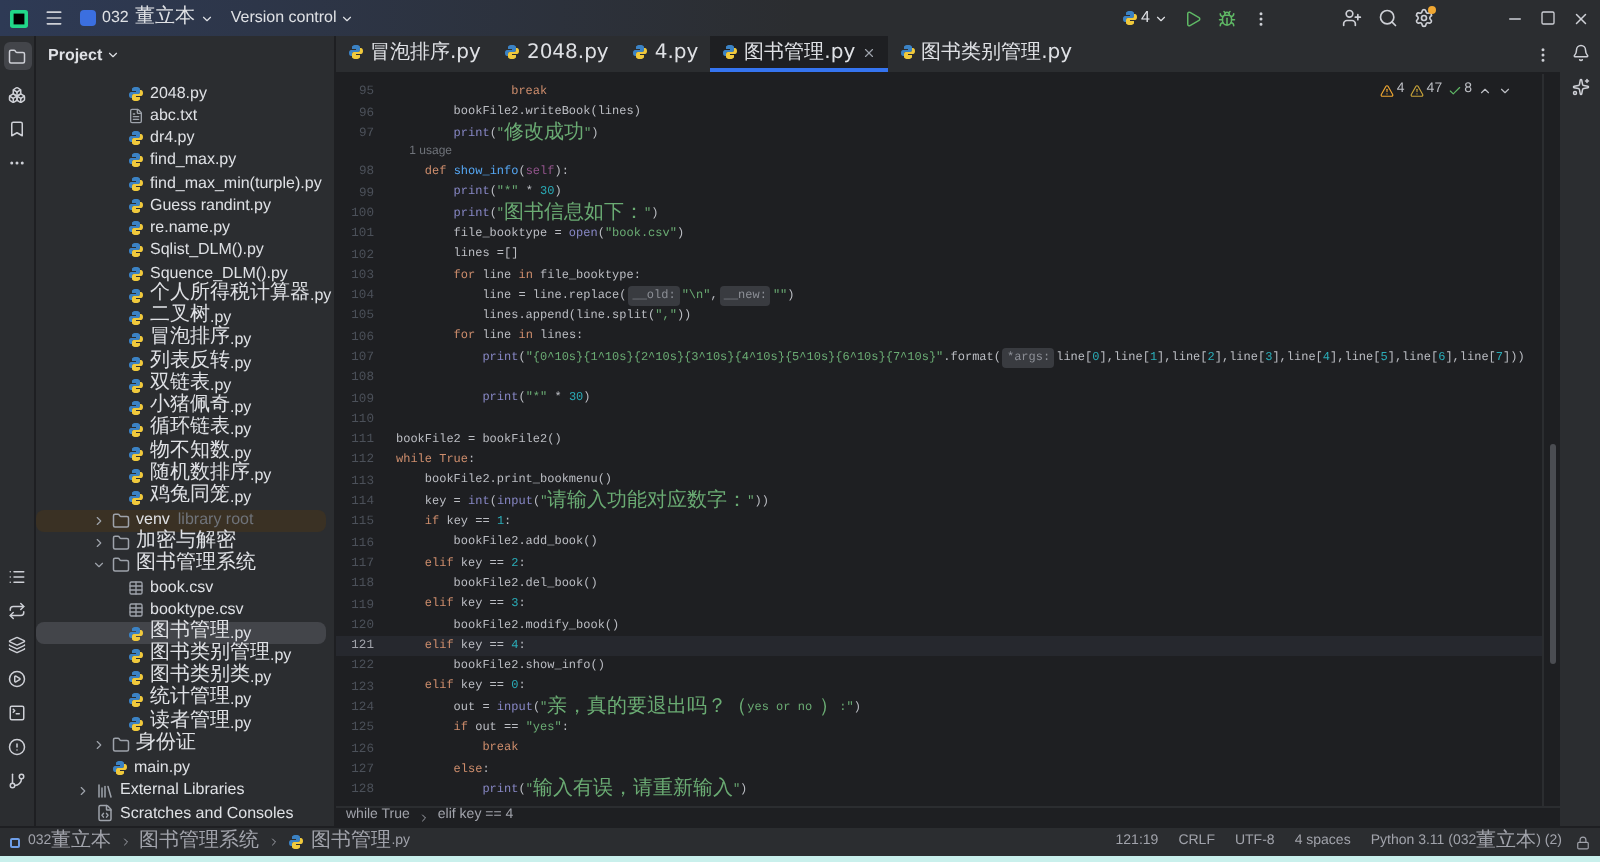 The width and height of the screenshot is (1600, 862). Describe the element at coordinates (181, 610) in the screenshot. I see `tree-item: booktype.csv` at that location.